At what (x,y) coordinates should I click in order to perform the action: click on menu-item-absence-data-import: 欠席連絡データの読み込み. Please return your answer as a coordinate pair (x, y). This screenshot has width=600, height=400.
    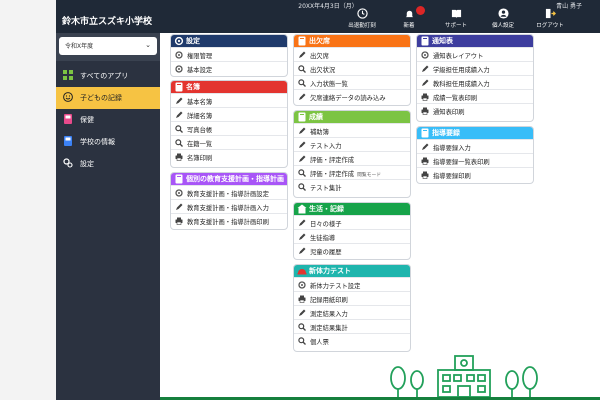
    Looking at the image, I should click on (352, 96).